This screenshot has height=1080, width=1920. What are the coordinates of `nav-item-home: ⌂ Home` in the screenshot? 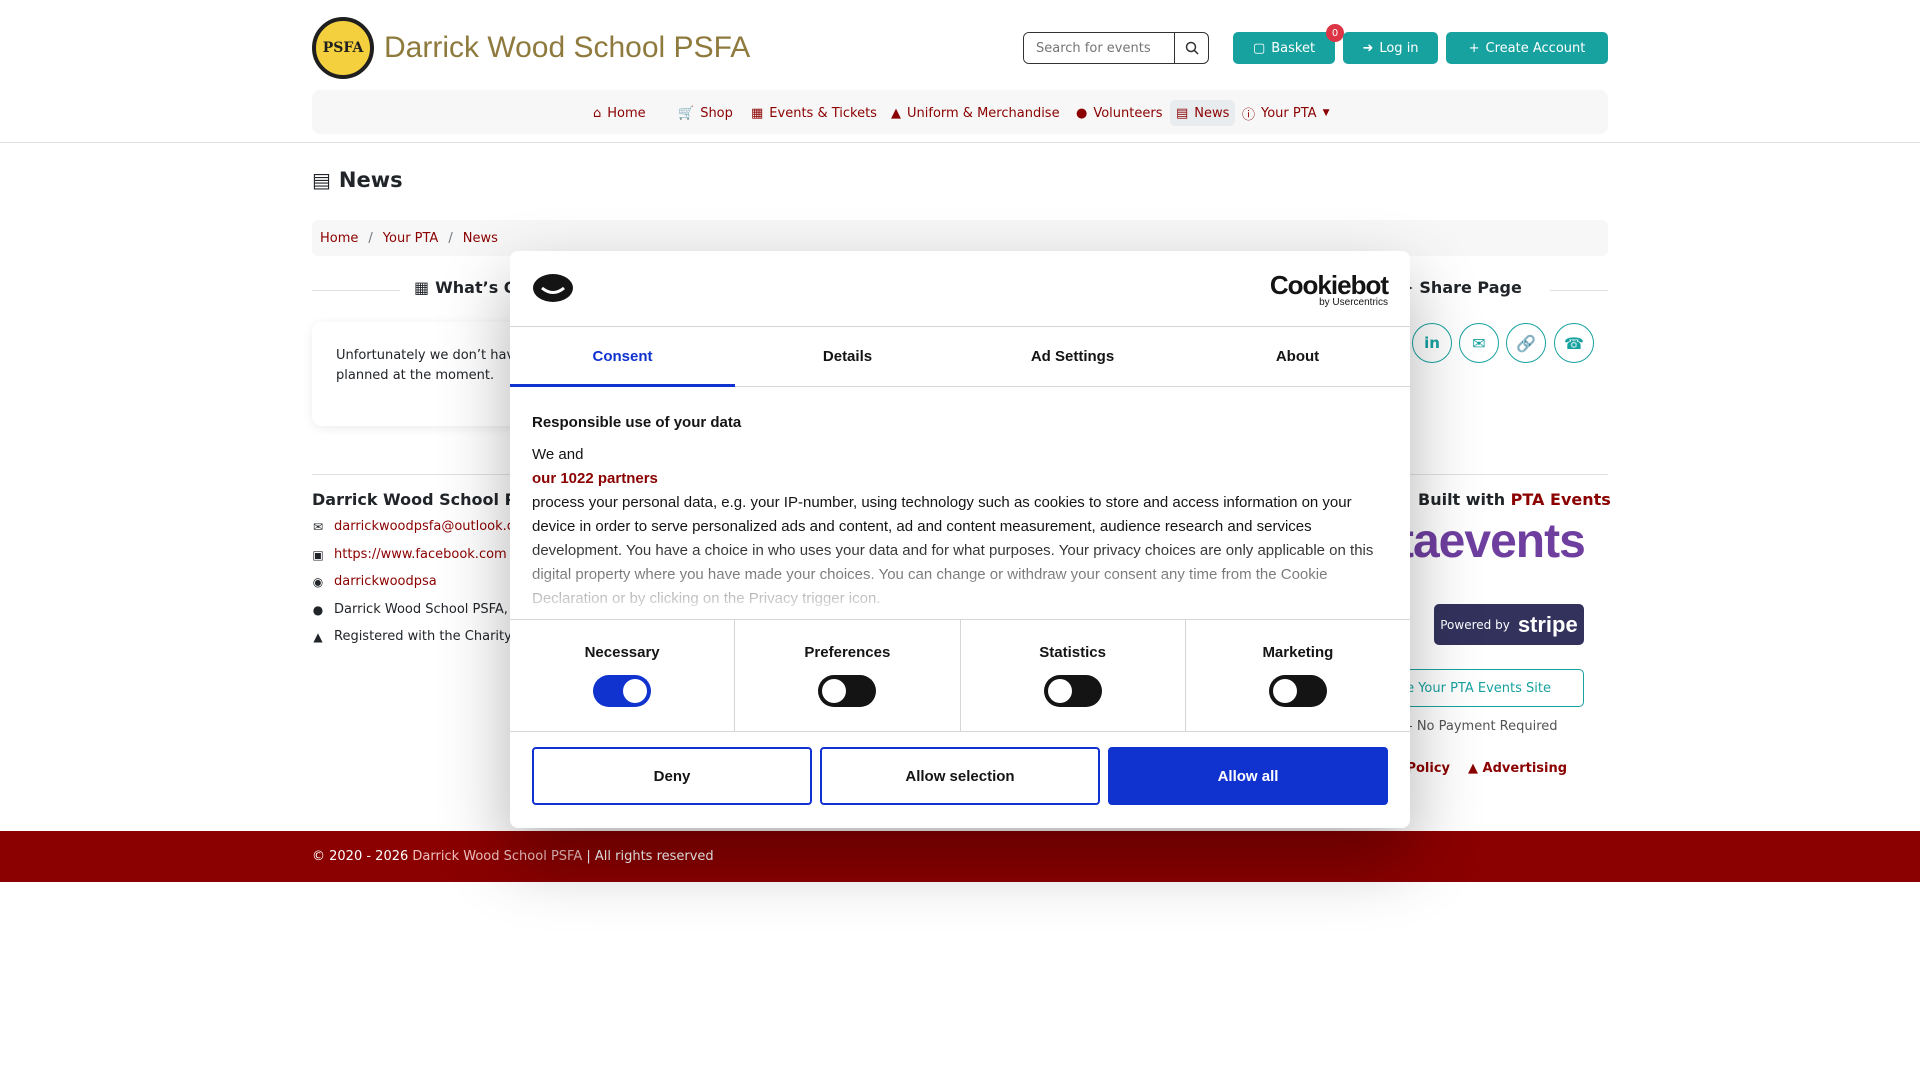 It's located at (619, 113).